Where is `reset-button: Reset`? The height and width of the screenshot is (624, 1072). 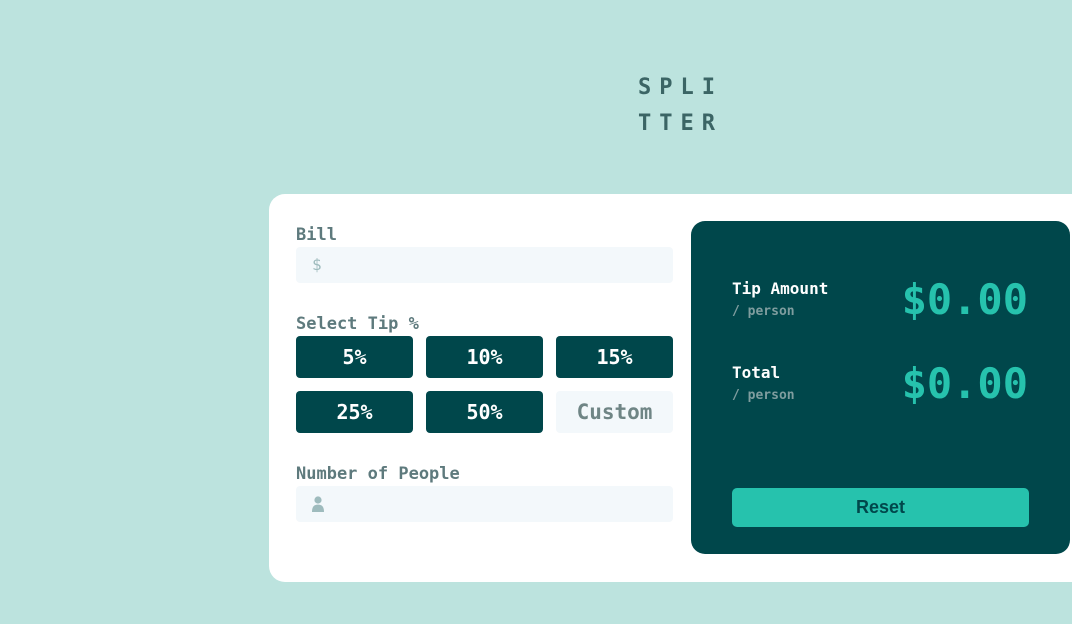 reset-button: Reset is located at coordinates (880, 507).